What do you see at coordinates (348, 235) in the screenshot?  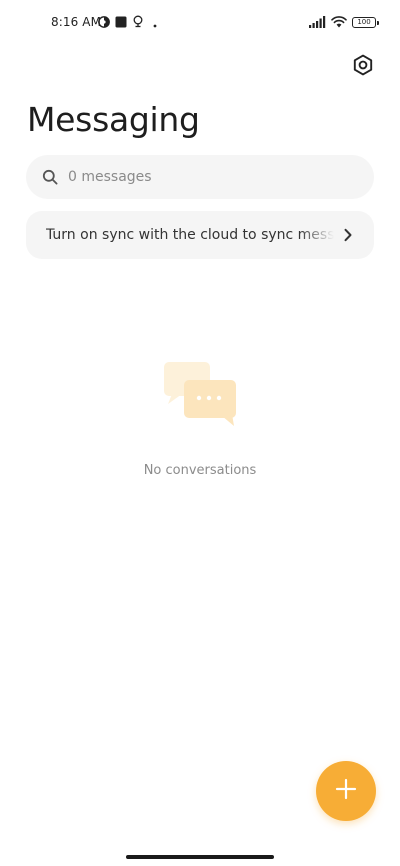 I see `chevron-right-icon` at bounding box center [348, 235].